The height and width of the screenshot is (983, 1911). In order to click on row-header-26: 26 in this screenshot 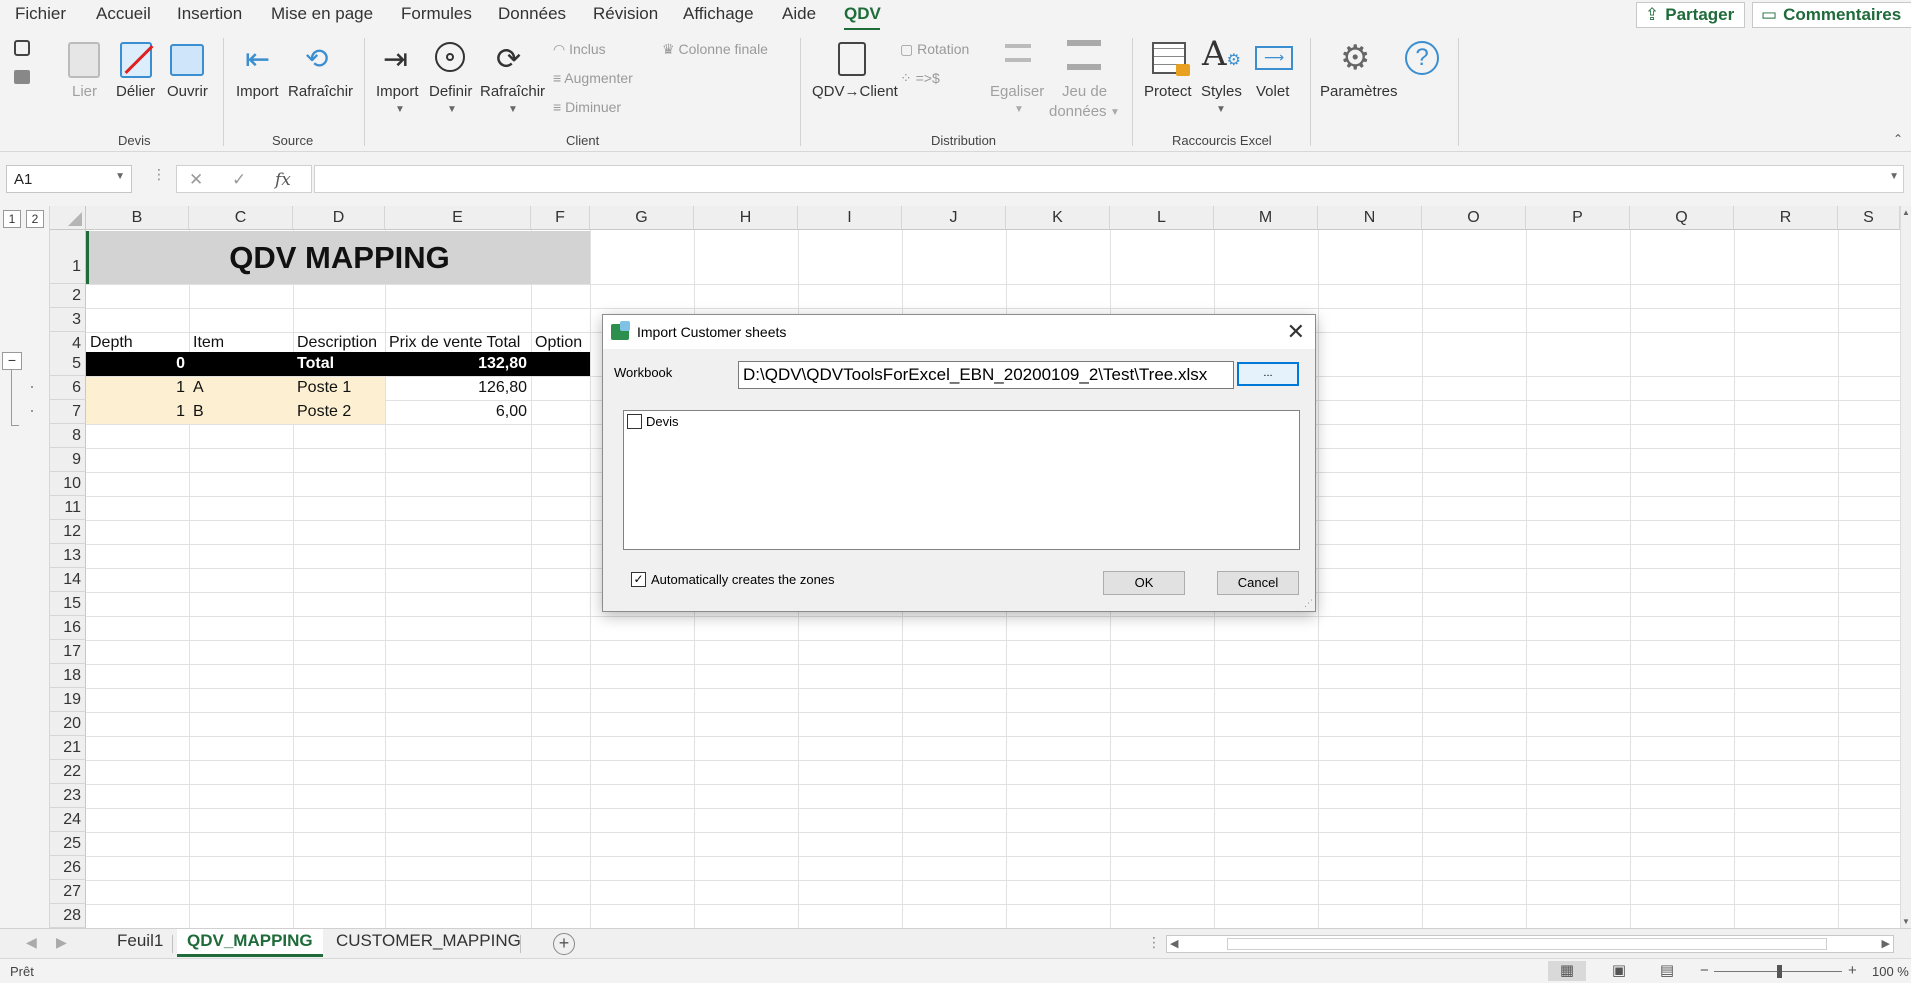, I will do `click(68, 868)`.